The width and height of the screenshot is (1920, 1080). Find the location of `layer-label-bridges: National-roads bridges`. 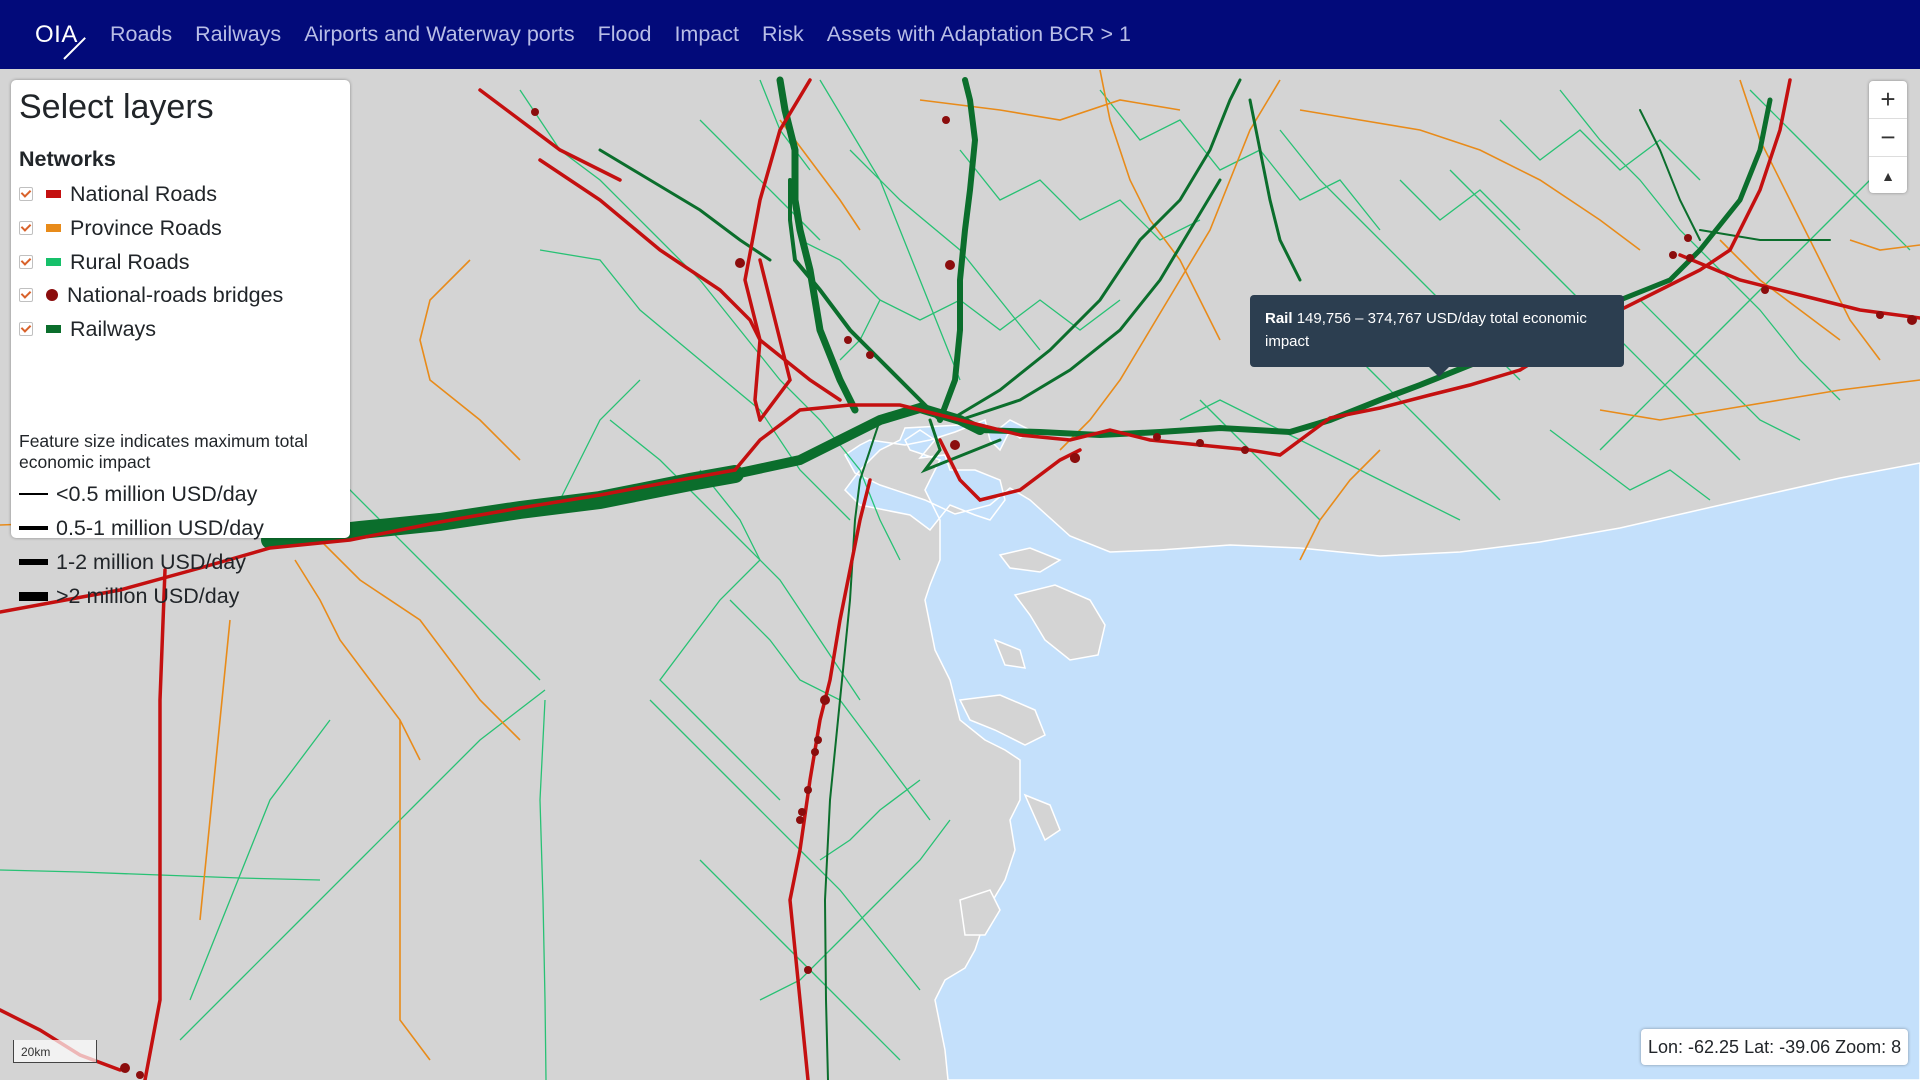

layer-label-bridges: National-roads bridges is located at coordinates (175, 294).